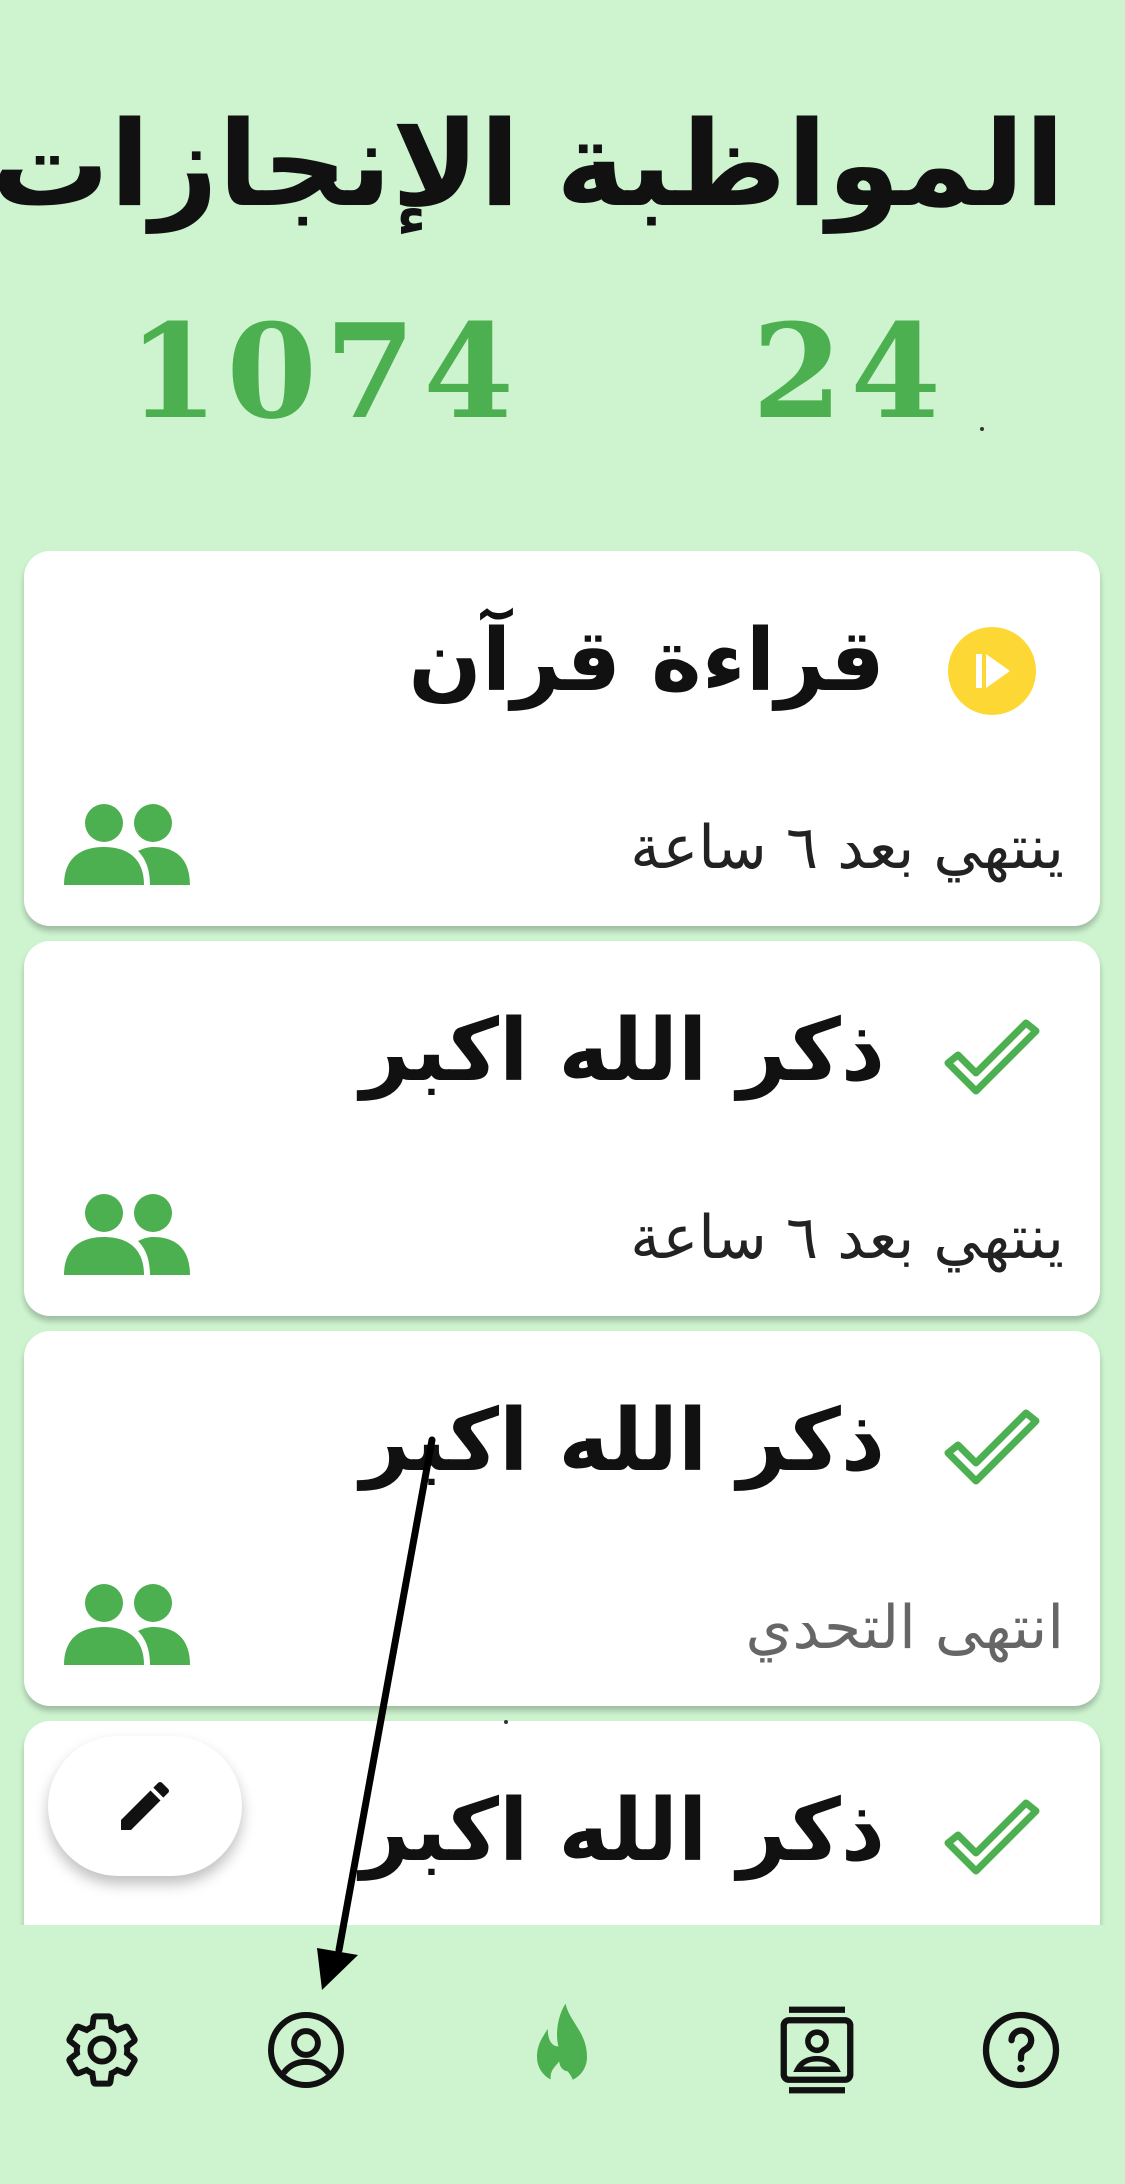  What do you see at coordinates (562, 2046) in the screenshot?
I see `flame-icon` at bounding box center [562, 2046].